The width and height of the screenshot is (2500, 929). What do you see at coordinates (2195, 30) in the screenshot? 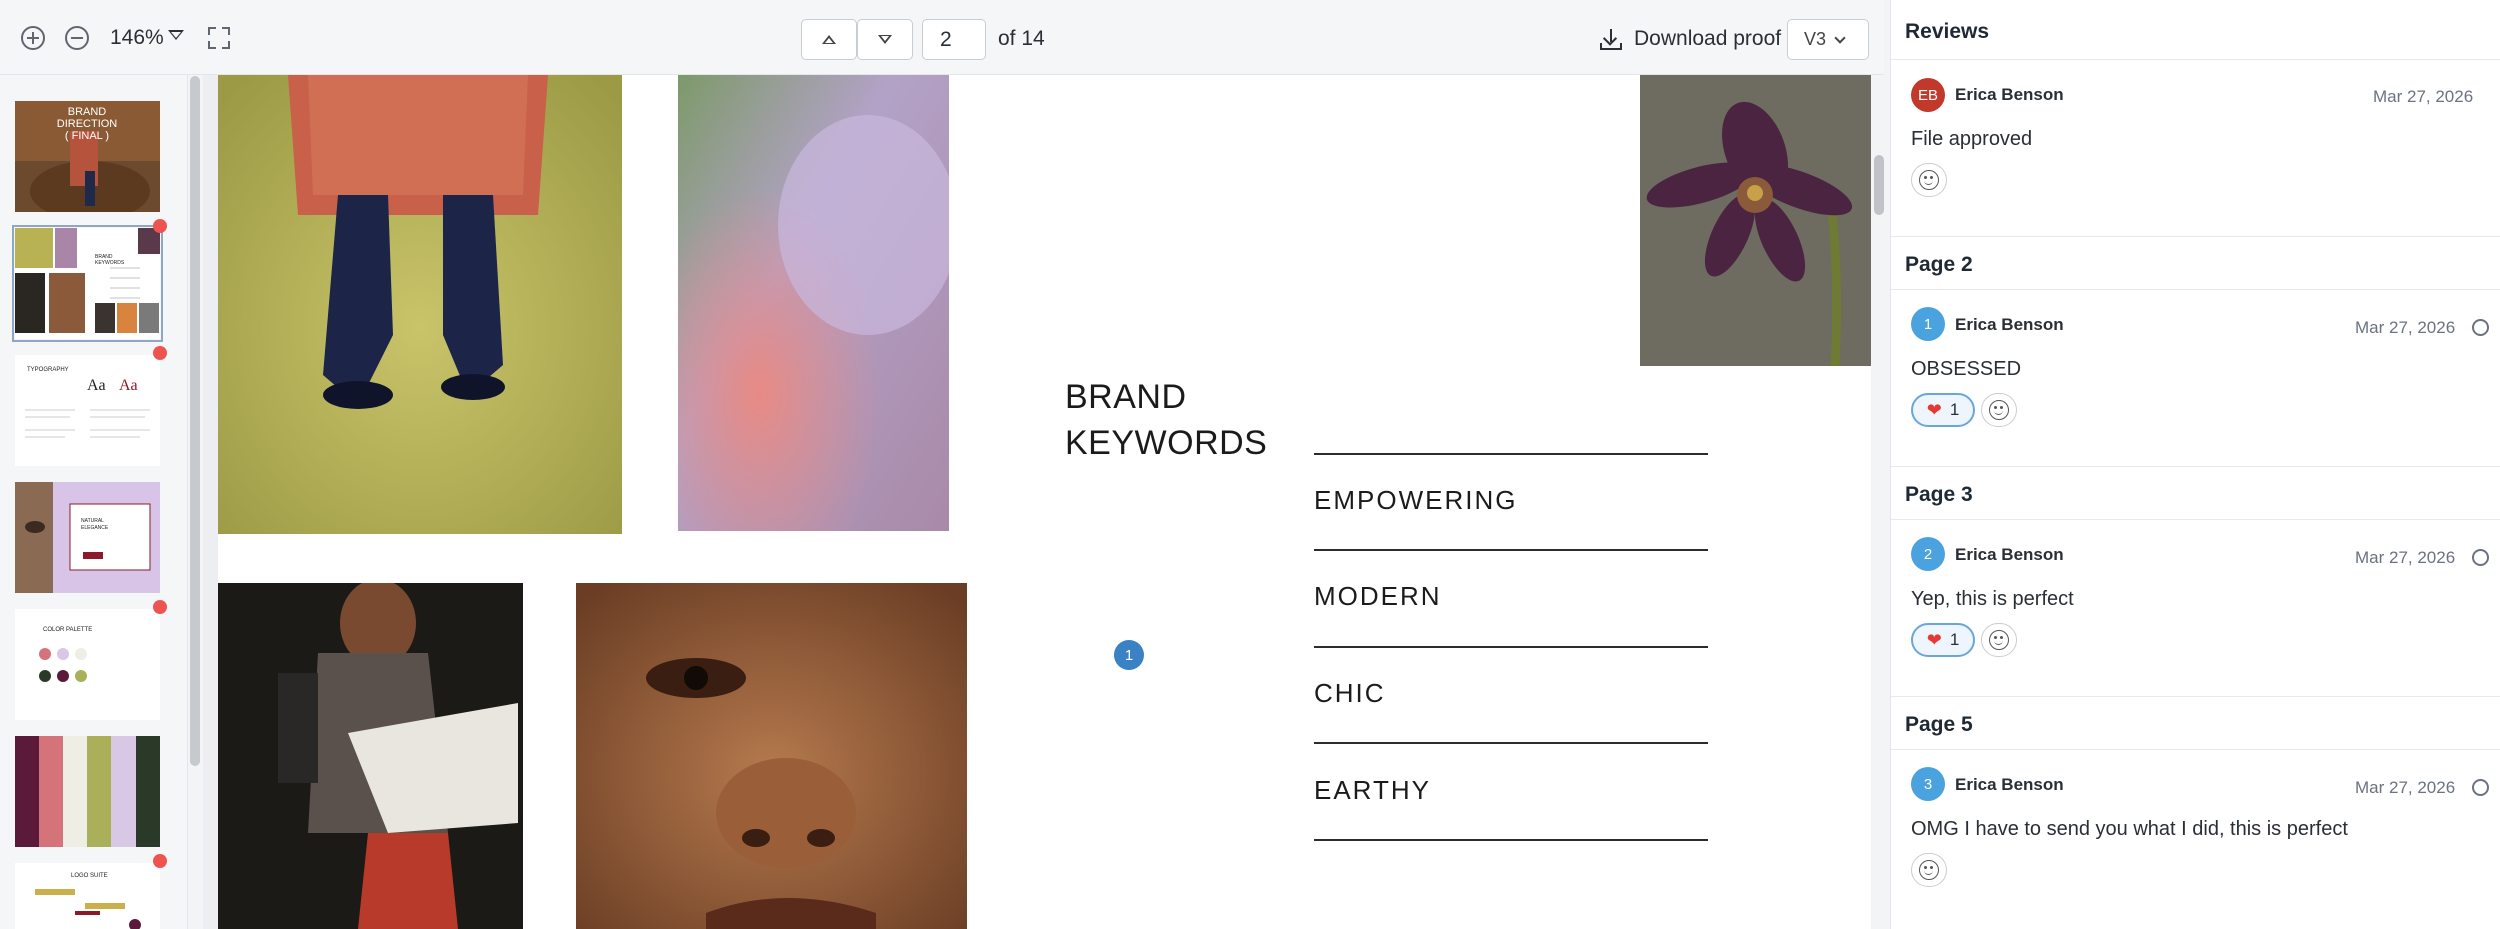
I see `reviews-header: Reviews` at bounding box center [2195, 30].